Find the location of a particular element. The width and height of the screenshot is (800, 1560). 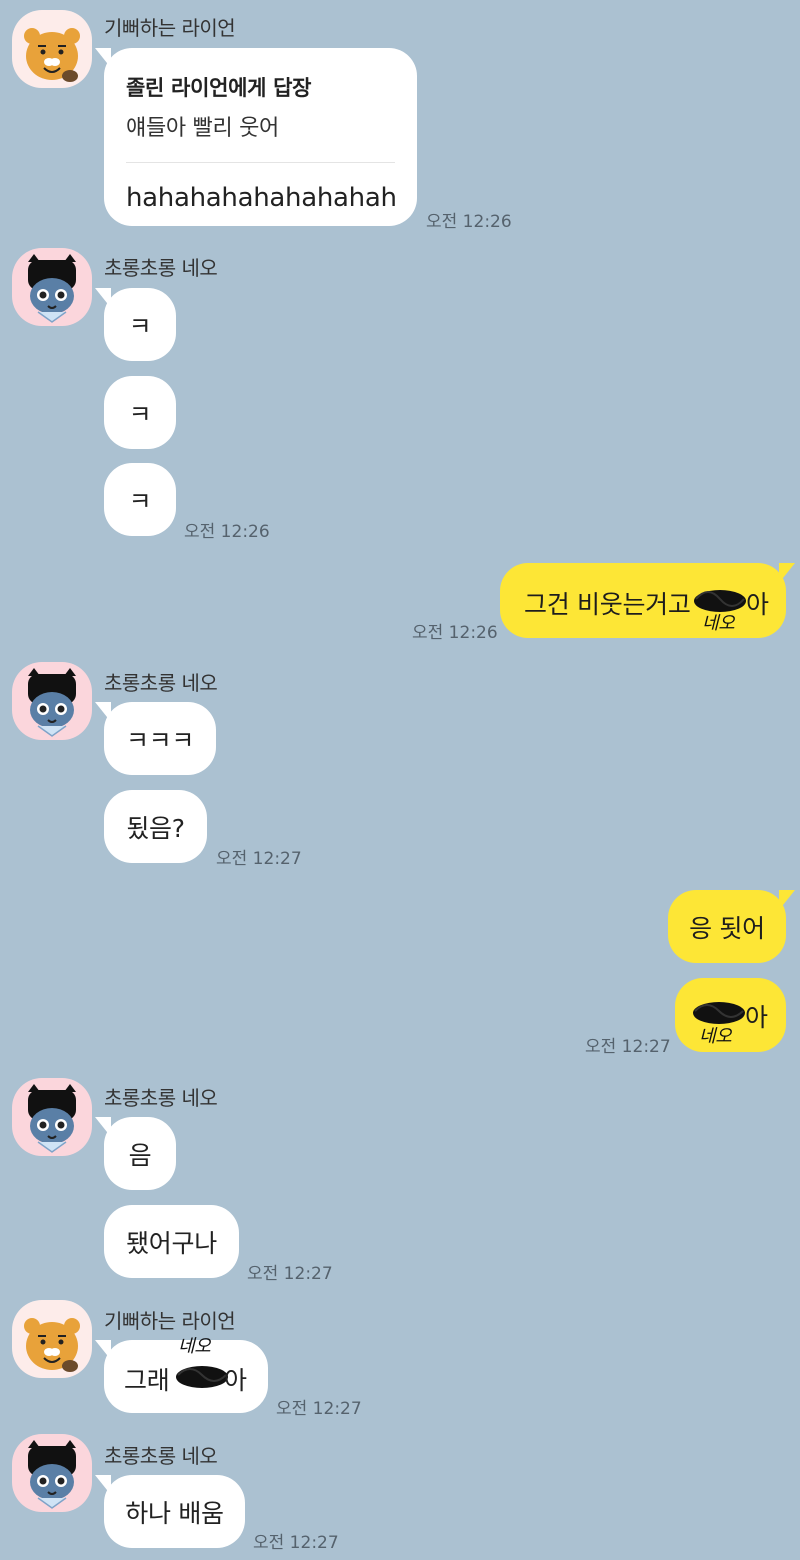

message-bubble: 됬음? is located at coordinates (155, 826).